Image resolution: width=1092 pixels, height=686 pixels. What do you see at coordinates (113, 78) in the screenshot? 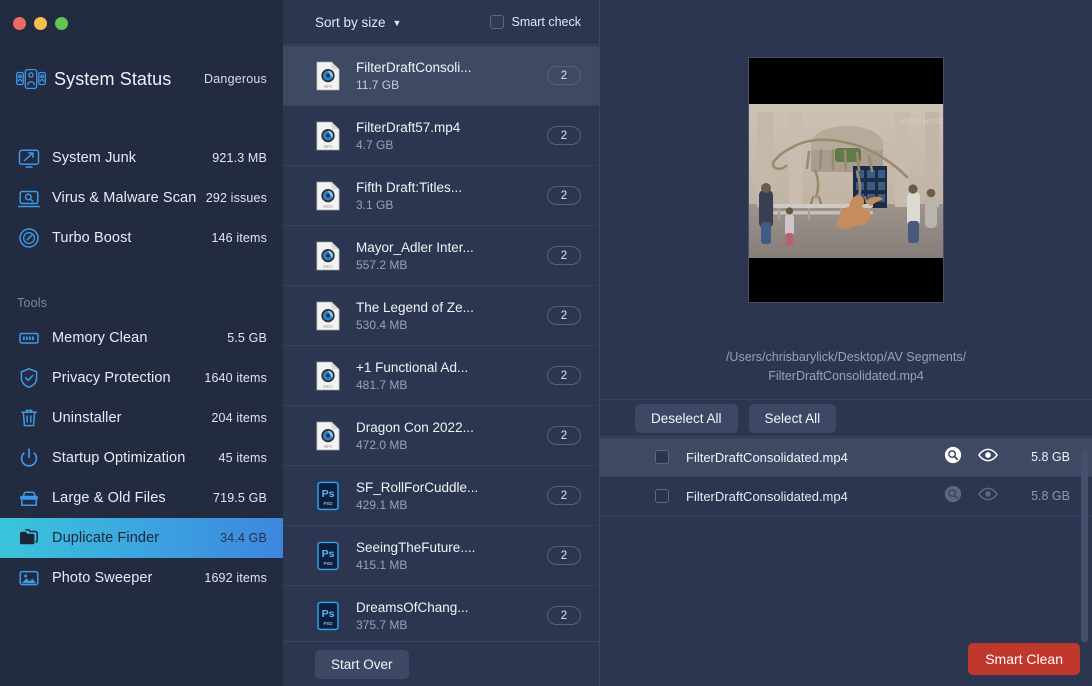
I see `page-title: System Status` at bounding box center [113, 78].